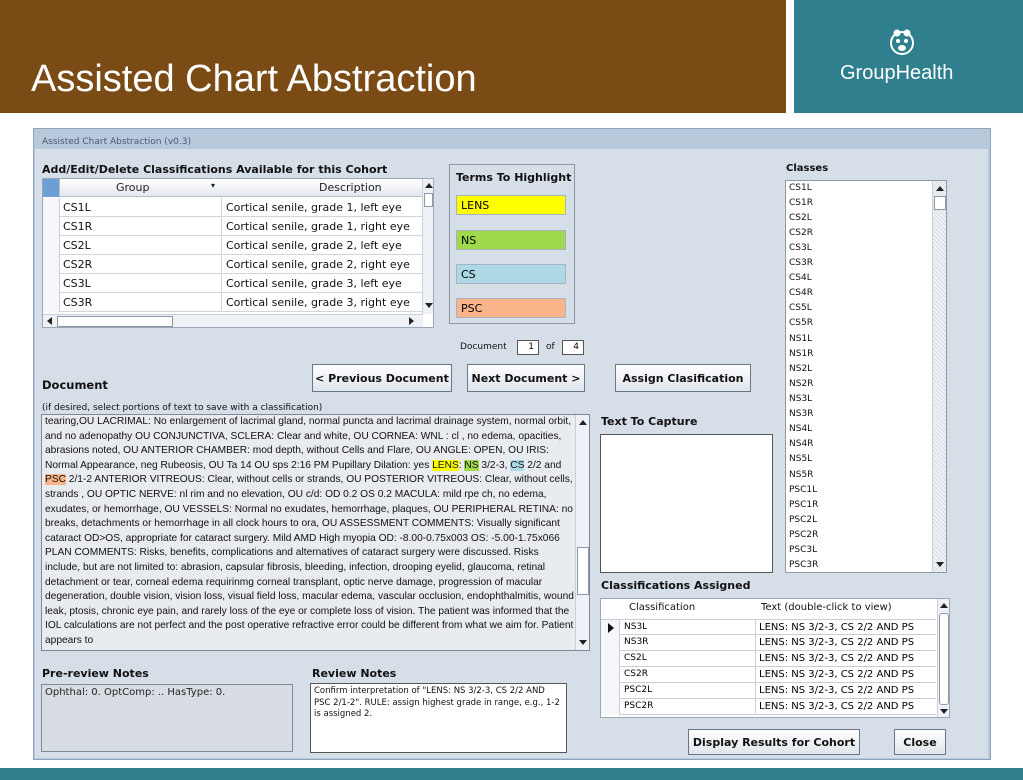 The width and height of the screenshot is (1023, 780). What do you see at coordinates (803, 565) in the screenshot?
I see `list-item: PSC3R` at bounding box center [803, 565].